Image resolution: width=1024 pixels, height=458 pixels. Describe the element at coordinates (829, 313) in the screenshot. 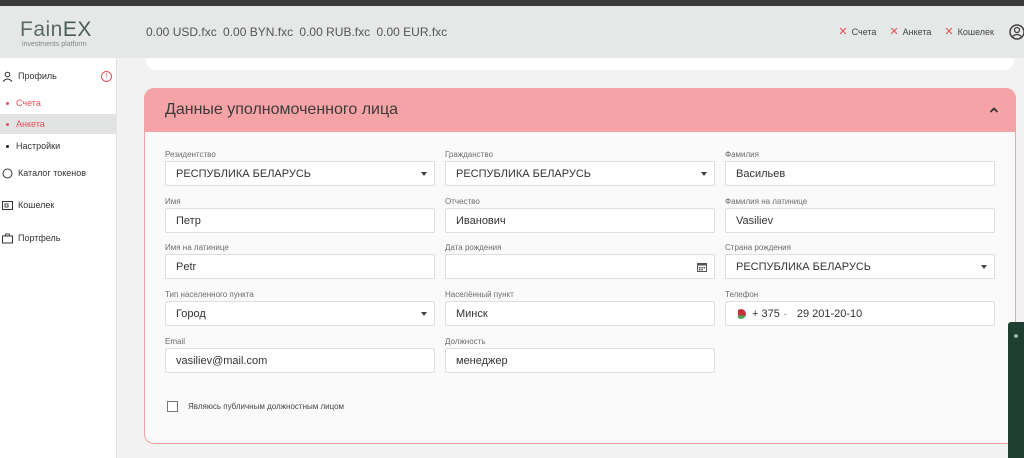

I see `phone-number: 29 201-20-10` at that location.